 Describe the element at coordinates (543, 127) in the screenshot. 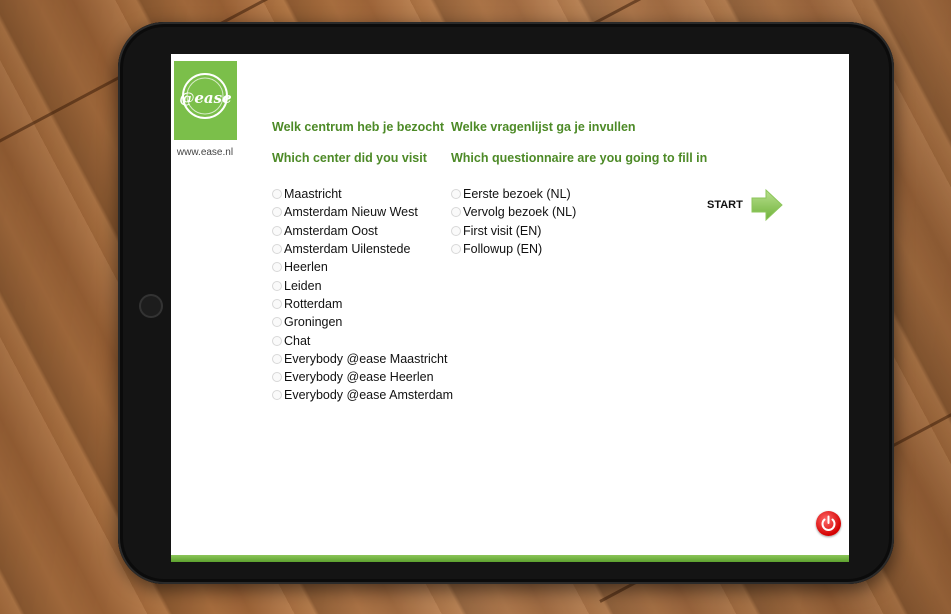

I see `questionnaire-heading-nl: Welke vragenlijst ga je invullen` at that location.